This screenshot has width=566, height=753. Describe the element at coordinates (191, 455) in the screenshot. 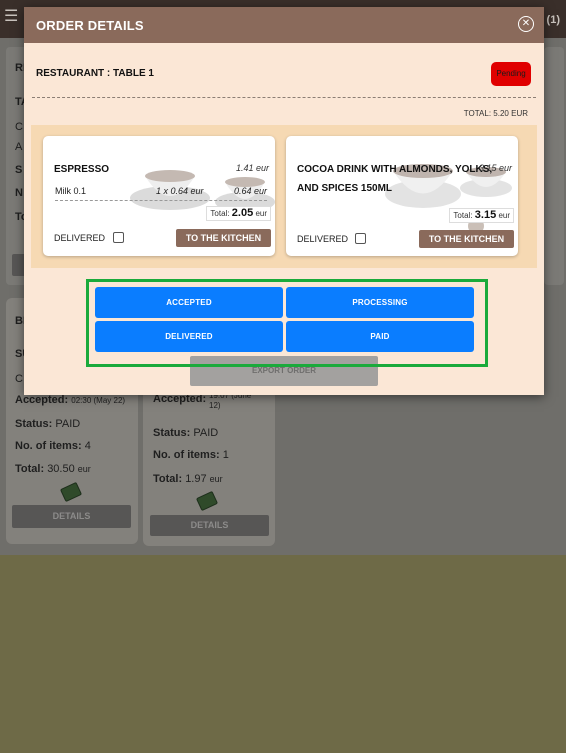

I see `items-count: No. of items: 1` at that location.